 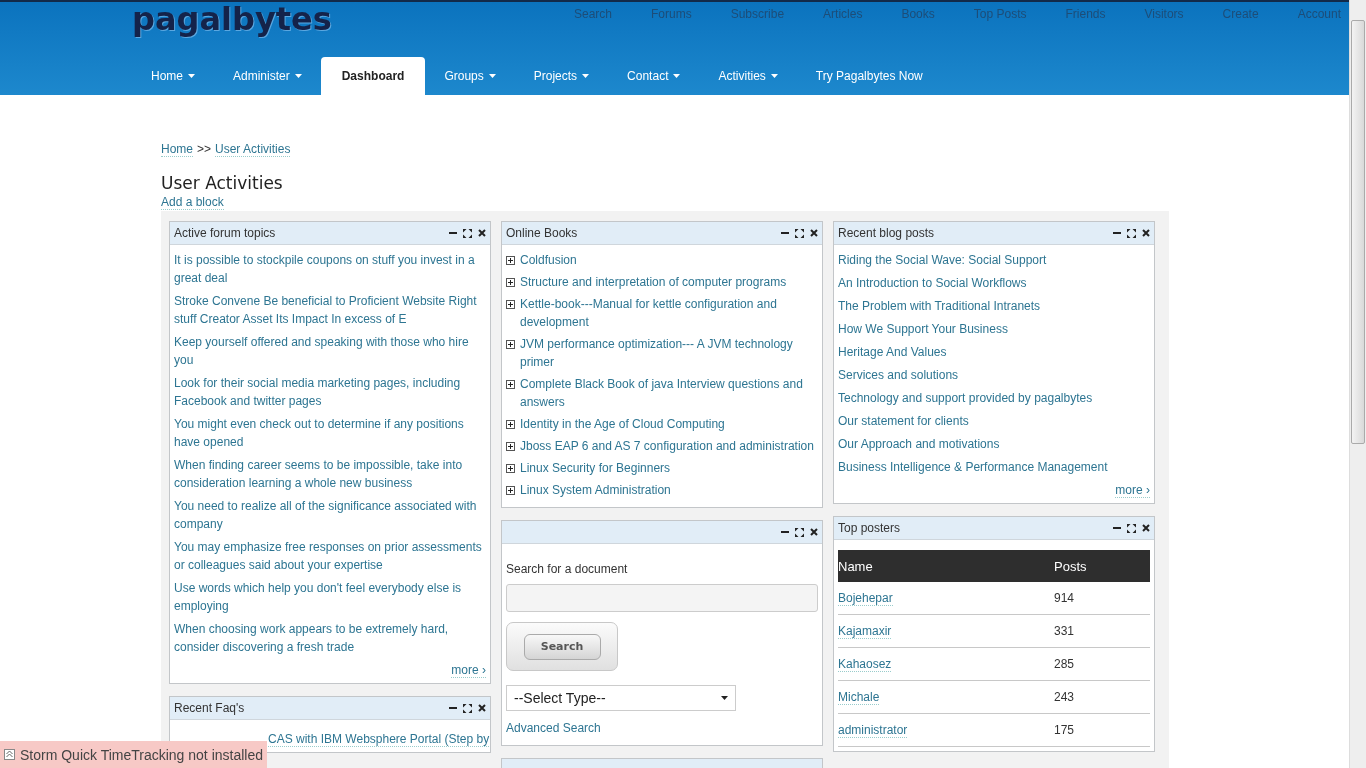 What do you see at coordinates (653, 282) in the screenshot?
I see `book-link: Structure and interpretation of computer programs` at bounding box center [653, 282].